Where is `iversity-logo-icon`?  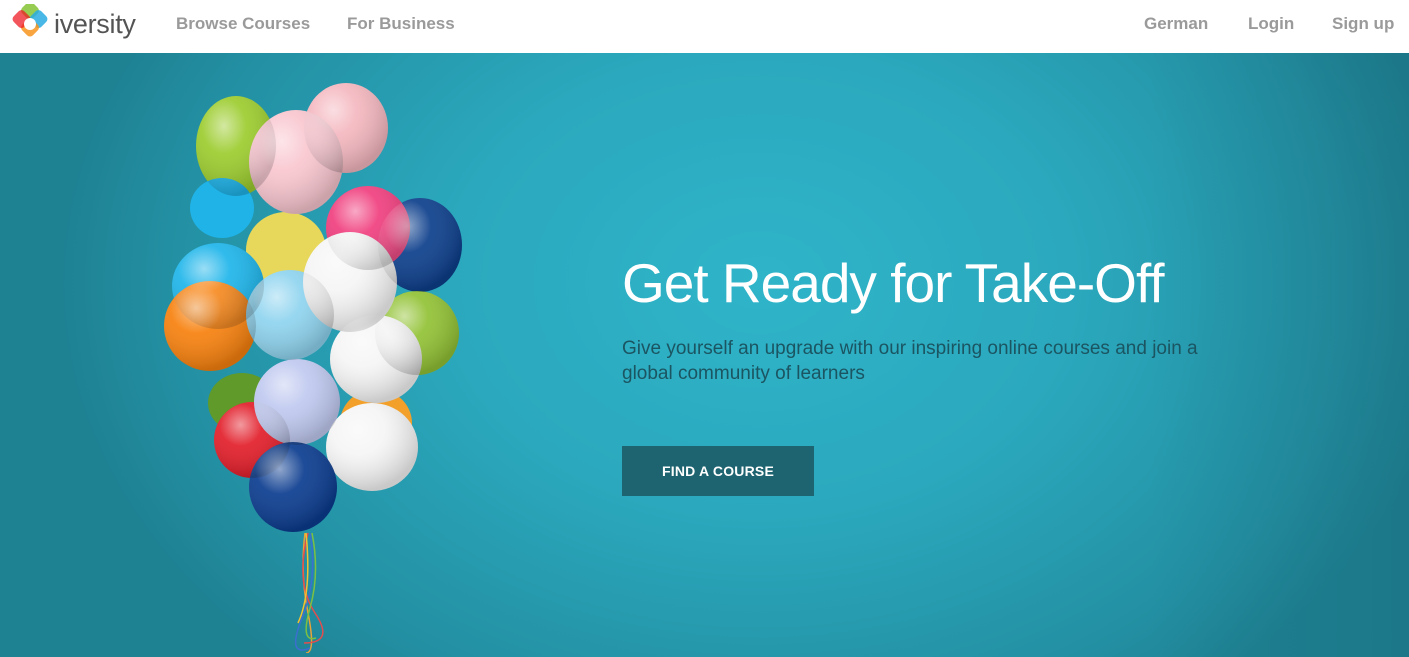
iversity-logo-icon is located at coordinates (30, 20).